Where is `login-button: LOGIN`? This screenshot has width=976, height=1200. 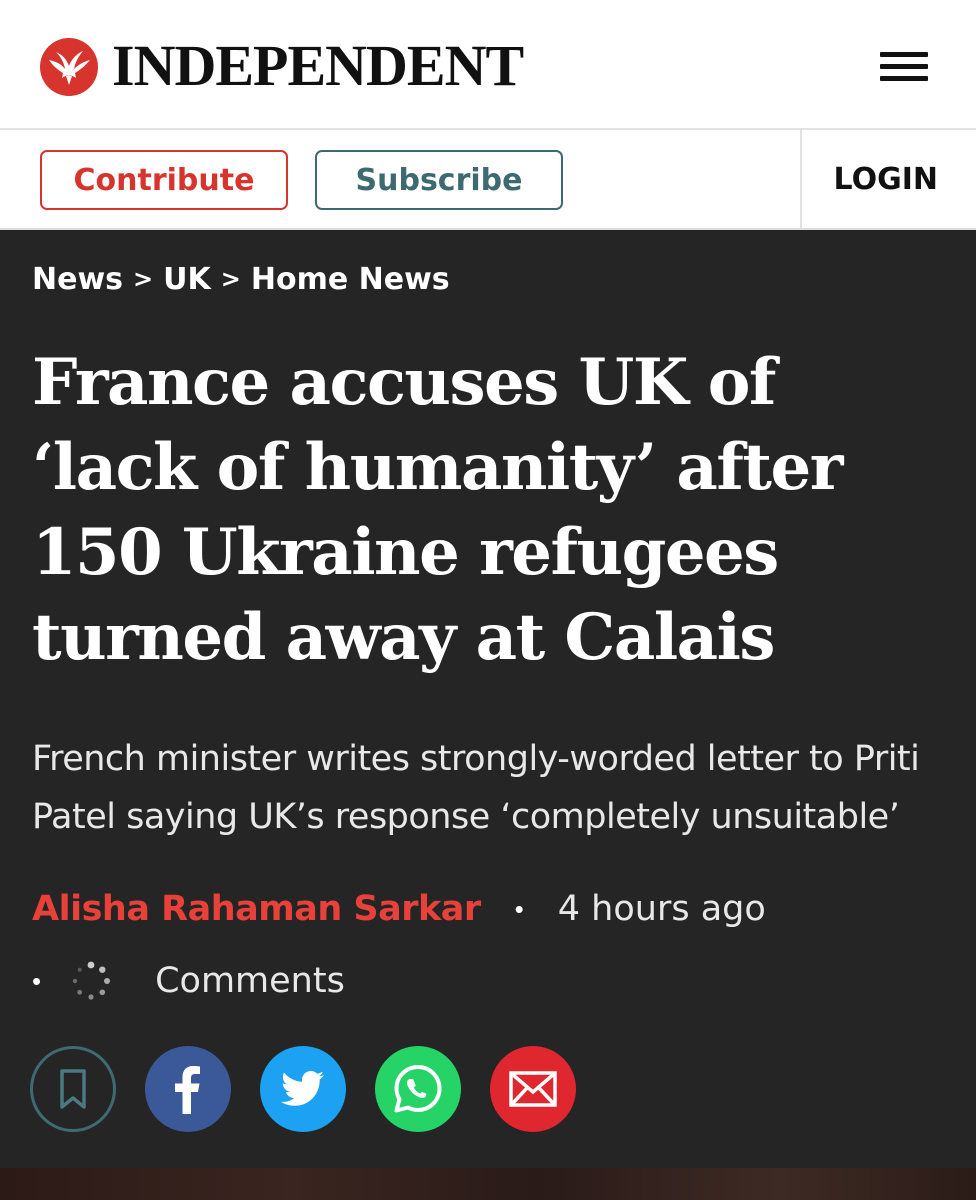
login-button: LOGIN is located at coordinates (886, 179).